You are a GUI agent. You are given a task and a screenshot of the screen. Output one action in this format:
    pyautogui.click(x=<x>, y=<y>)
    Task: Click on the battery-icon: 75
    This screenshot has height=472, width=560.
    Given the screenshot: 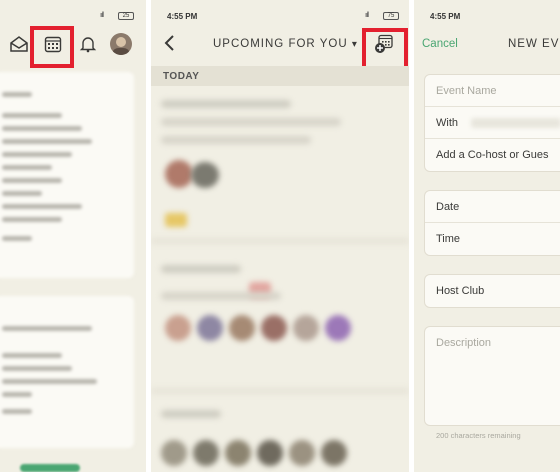 What is the action you would take?
    pyautogui.click(x=391, y=16)
    